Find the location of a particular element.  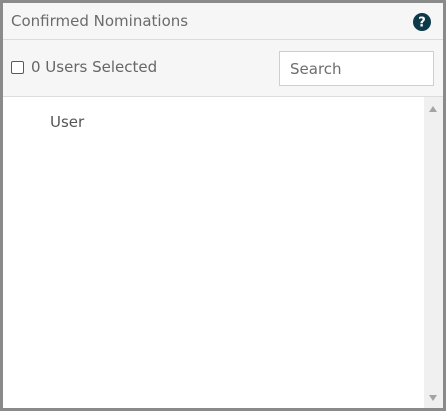

select-all-control: 0 Users Selected is located at coordinates (84, 67).